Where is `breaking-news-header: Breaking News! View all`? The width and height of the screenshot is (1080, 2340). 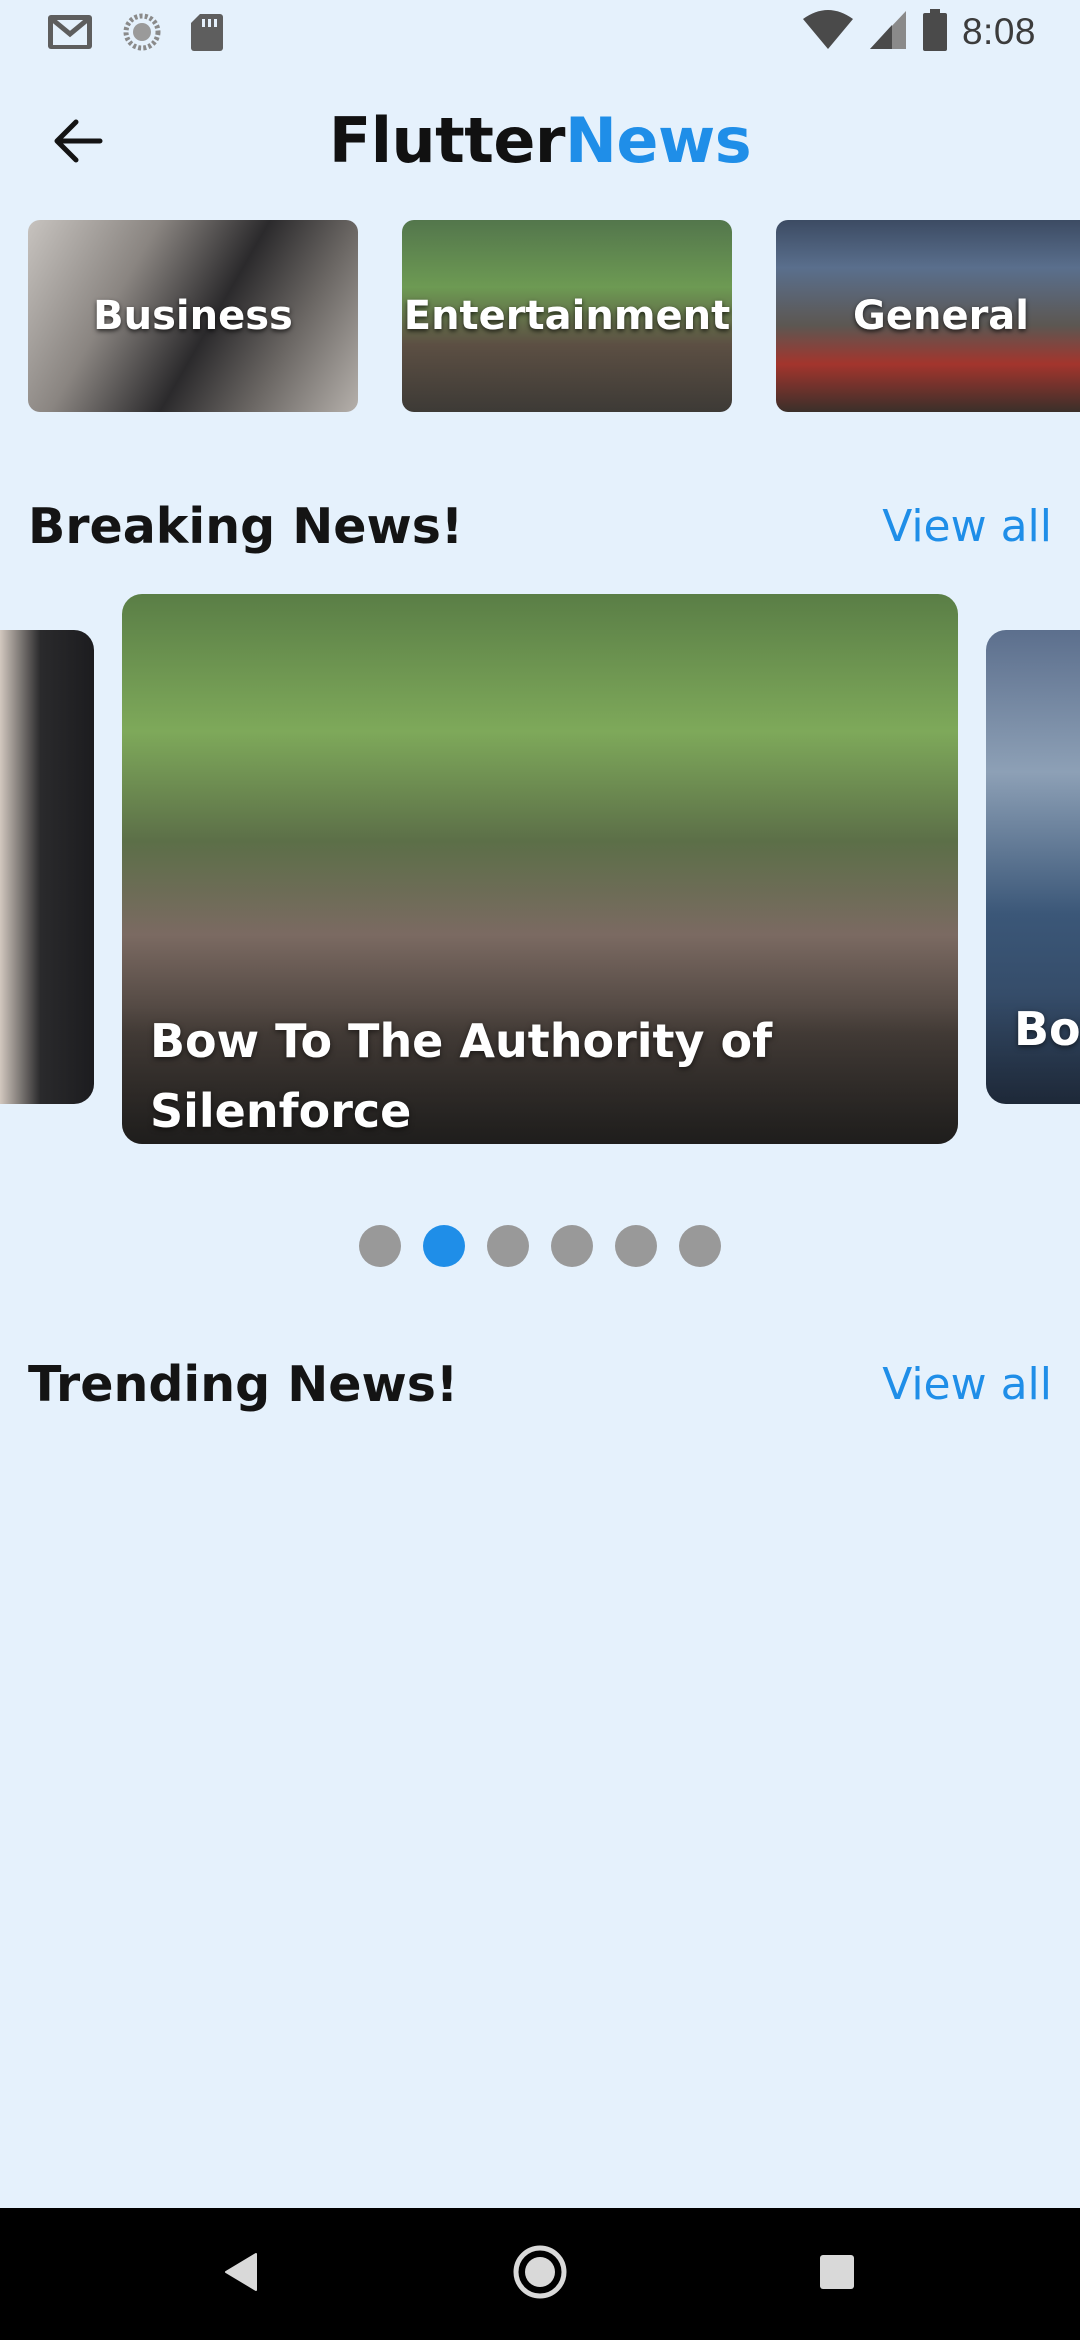
breaking-news-header: Breaking News! View all is located at coordinates (540, 526).